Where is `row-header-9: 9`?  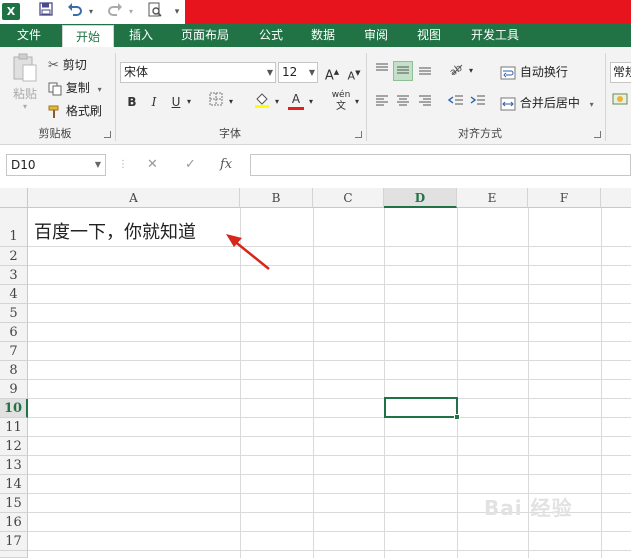 row-header-9: 9 is located at coordinates (14, 389).